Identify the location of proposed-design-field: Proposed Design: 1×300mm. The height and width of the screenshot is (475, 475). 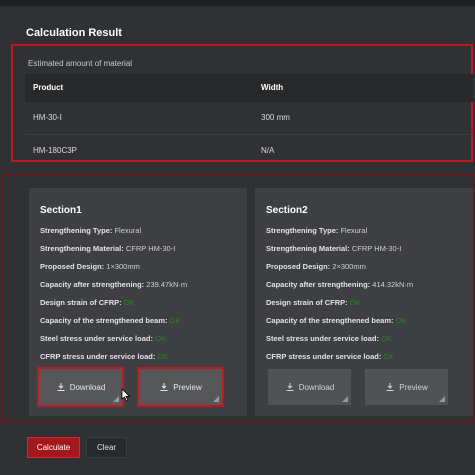
(90, 266).